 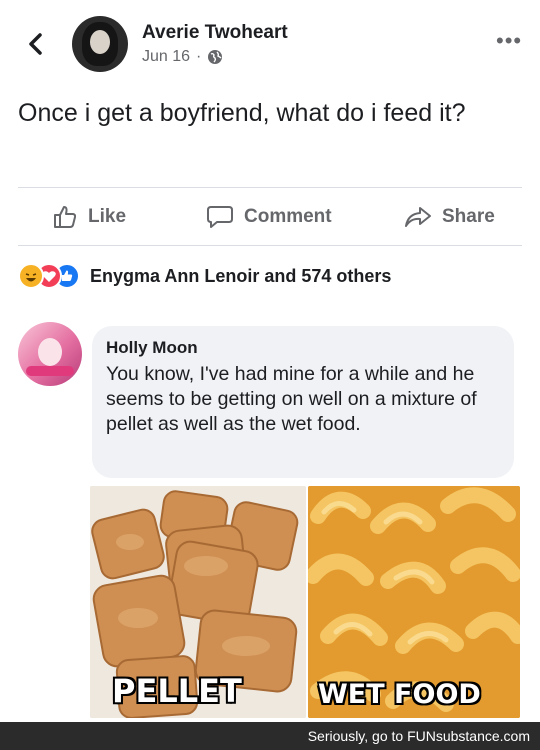 I want to click on commenter-avatar, so click(x=50, y=354).